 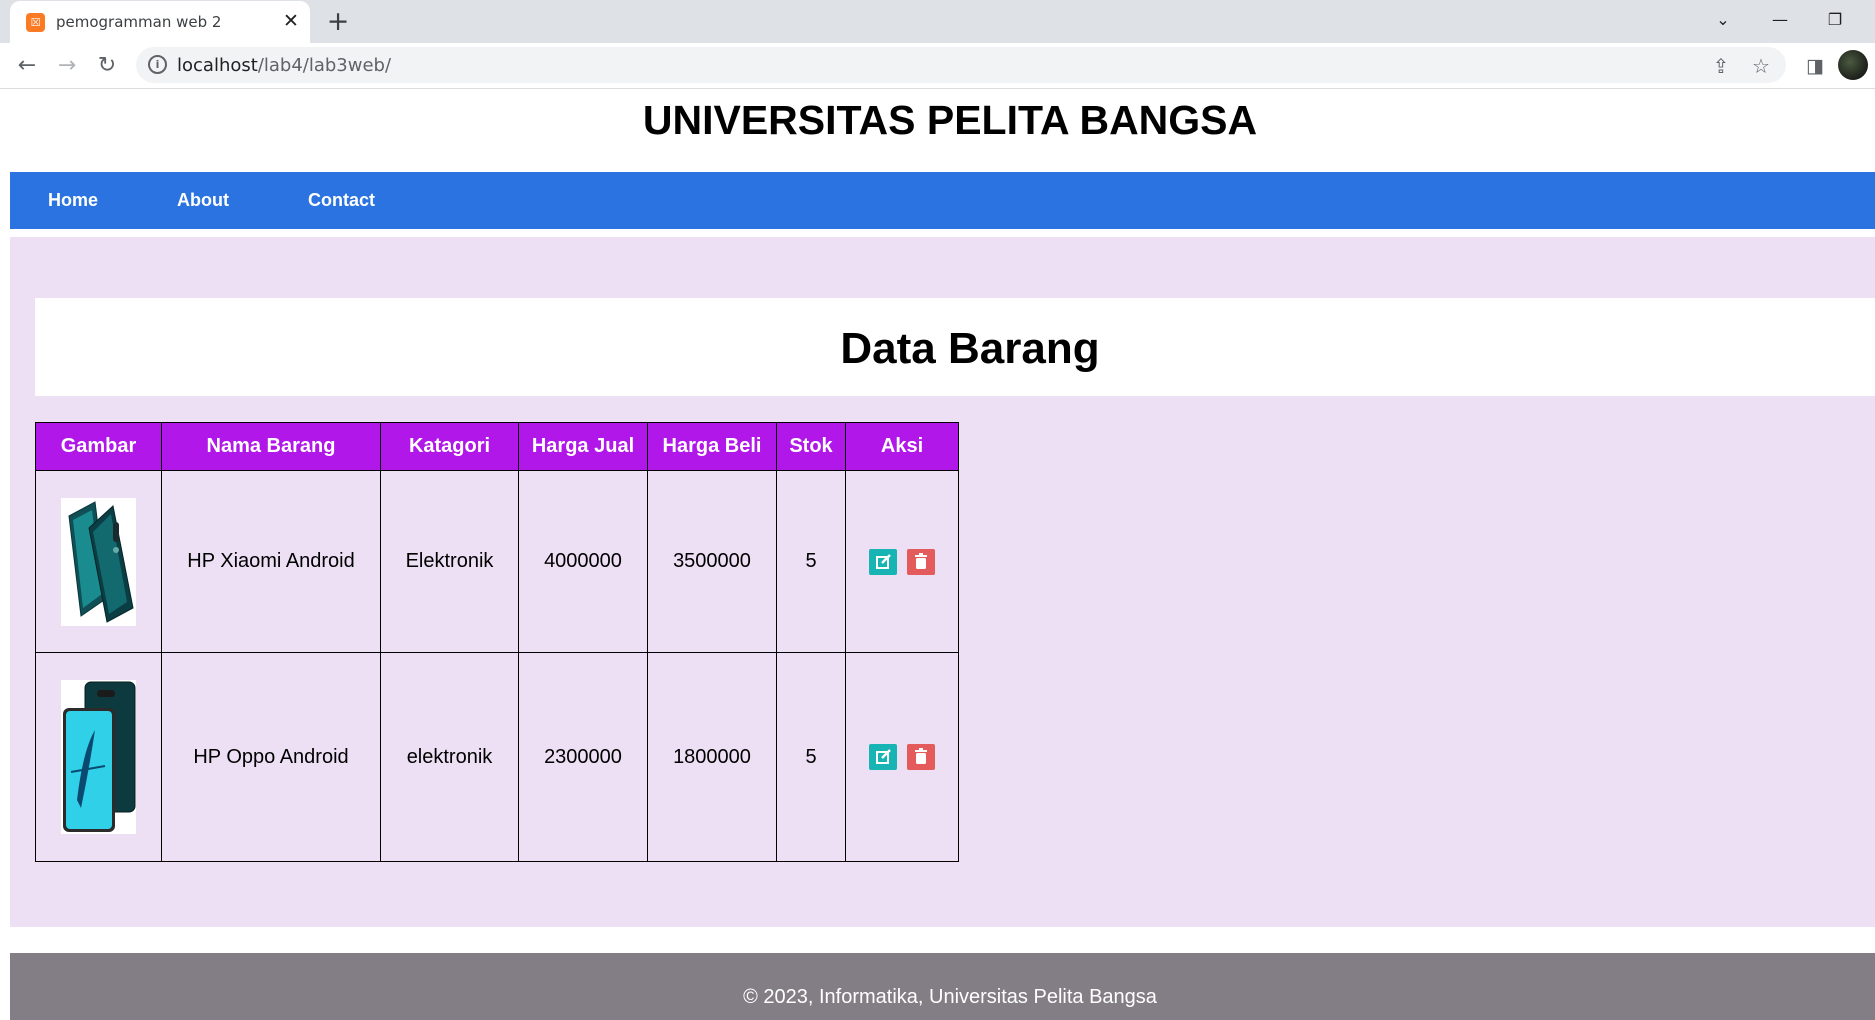 I want to click on browser-tab: ☒ pemogramman web 2 ✕, so click(x=160, y=22).